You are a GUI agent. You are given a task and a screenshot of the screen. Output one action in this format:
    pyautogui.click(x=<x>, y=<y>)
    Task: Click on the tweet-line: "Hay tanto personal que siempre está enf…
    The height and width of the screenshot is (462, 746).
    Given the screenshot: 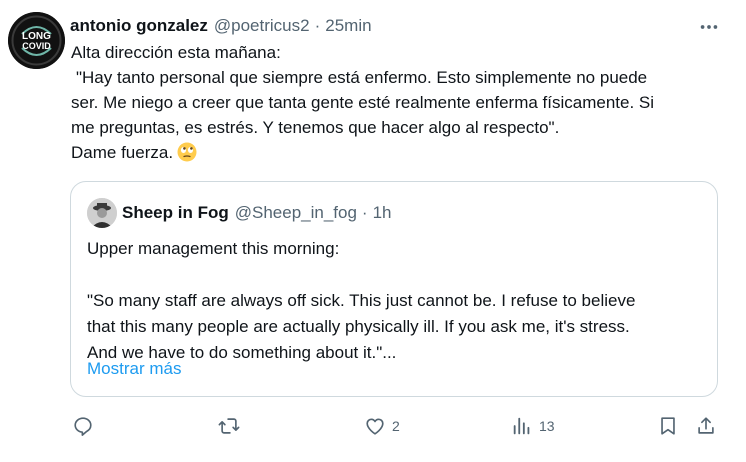 What is the action you would take?
    pyautogui.click(x=362, y=77)
    